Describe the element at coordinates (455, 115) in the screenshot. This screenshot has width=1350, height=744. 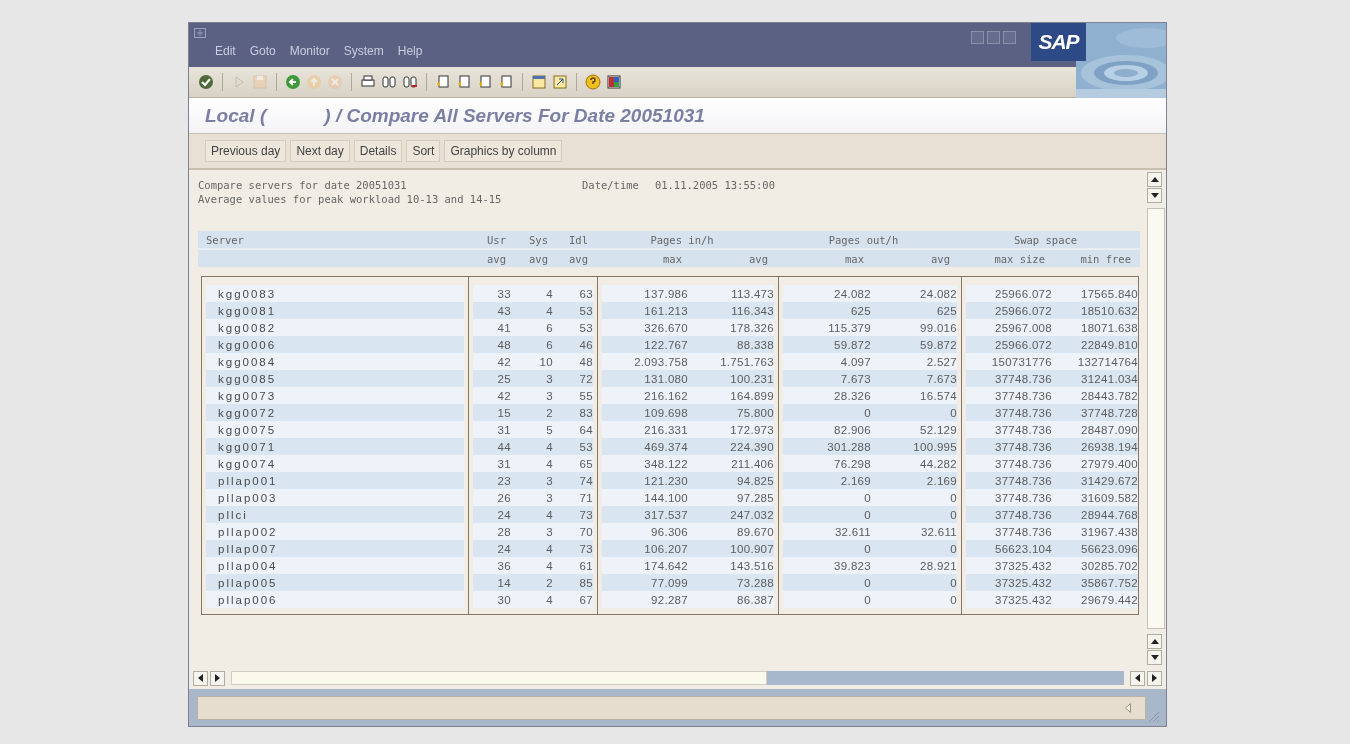
I see `screen-title: Local ( ) / Compare All Servers For Date 20051031` at that location.